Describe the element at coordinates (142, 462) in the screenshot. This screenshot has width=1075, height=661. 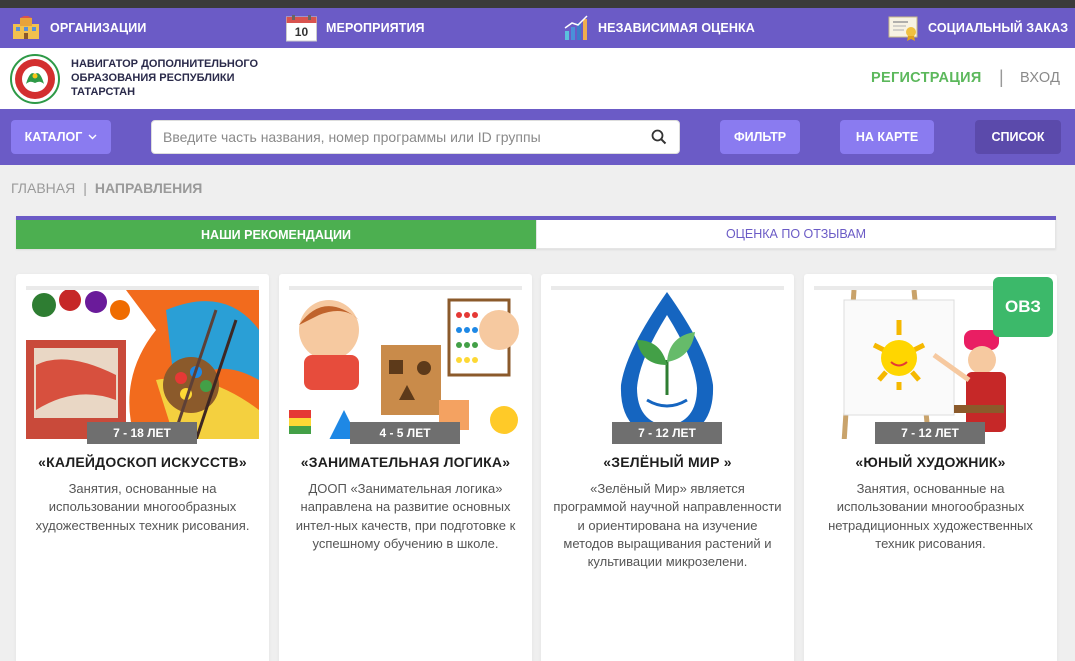
I see `card-title: «КАЛЕЙДОСКОП ИСКУССТВ»` at that location.